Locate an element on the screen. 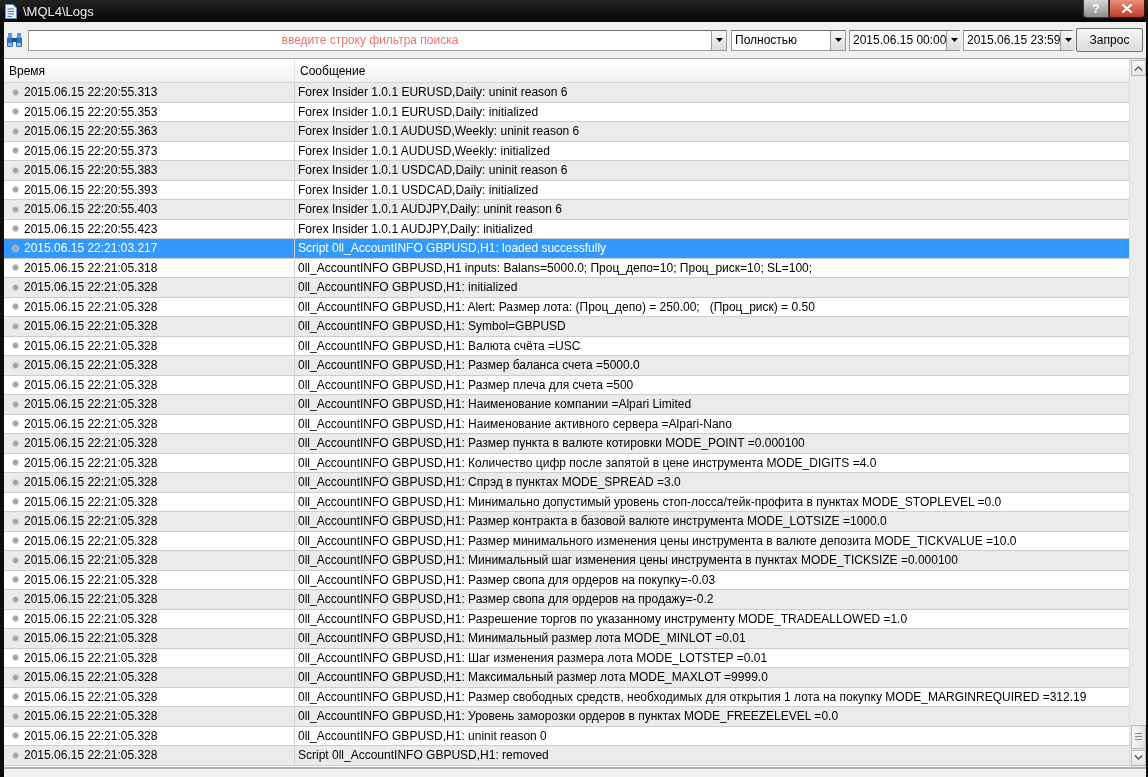 The image size is (1148, 777). log-row: 2015.06.15 22:21:05.328 0ll_AccountINFO GBPUSD,H1: Разрешение торгов по указанному инструменту MODE_TRADEALLOWED =1.0 is located at coordinates (566, 619).